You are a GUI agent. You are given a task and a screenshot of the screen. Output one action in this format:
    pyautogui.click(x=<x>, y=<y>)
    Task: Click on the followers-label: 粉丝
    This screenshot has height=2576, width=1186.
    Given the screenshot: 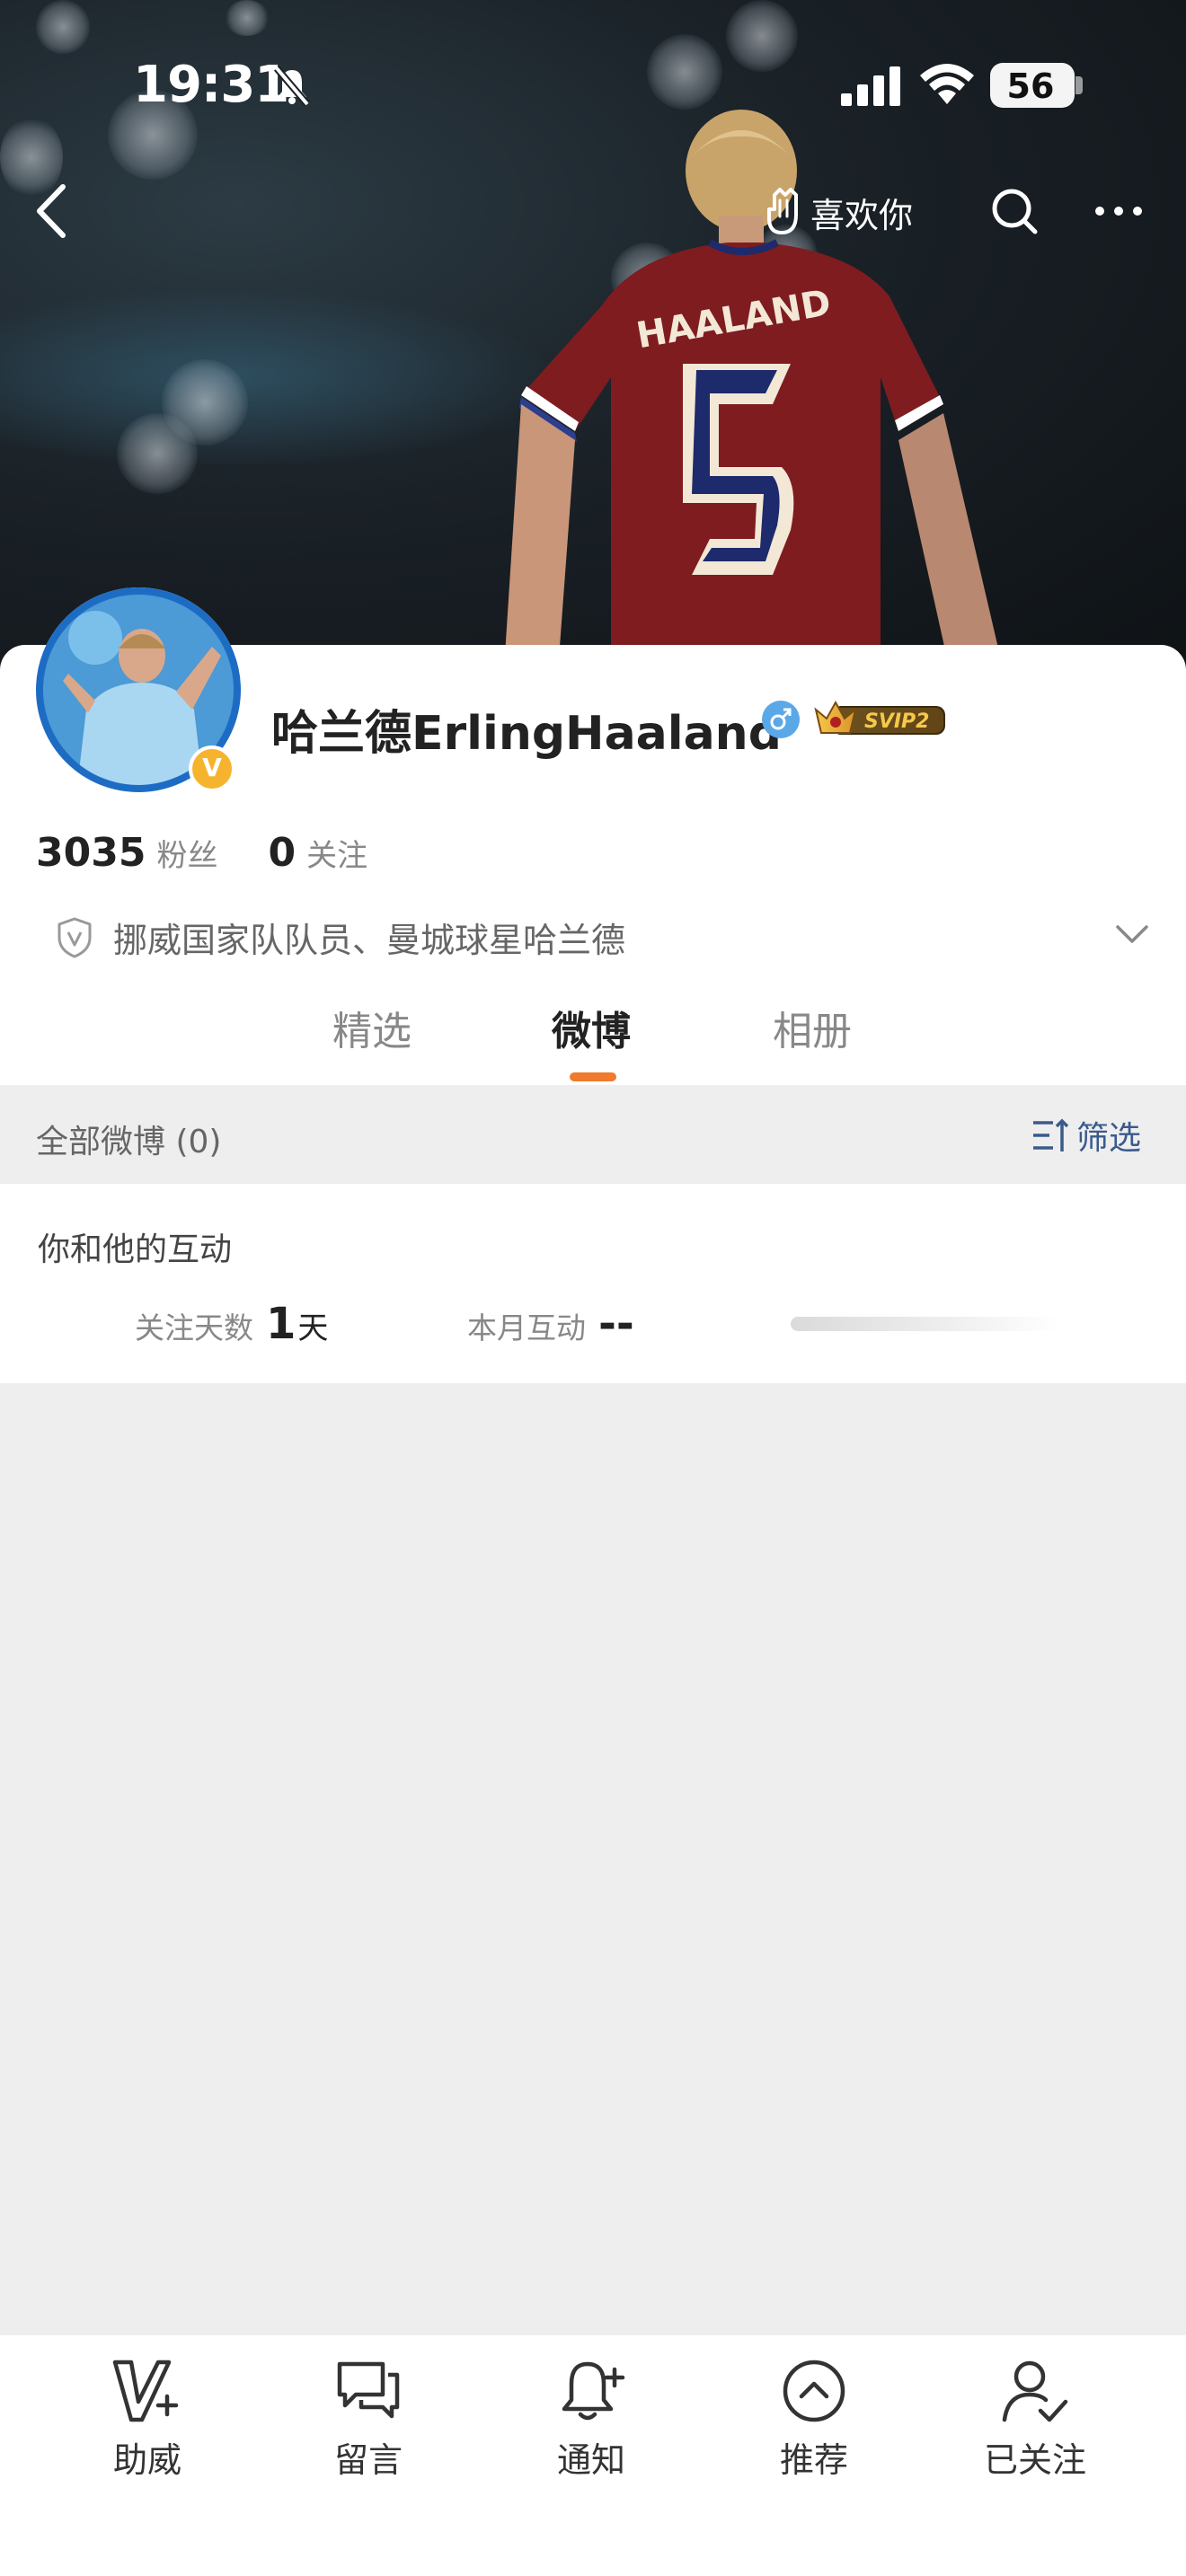 What is the action you would take?
    pyautogui.click(x=186, y=853)
    